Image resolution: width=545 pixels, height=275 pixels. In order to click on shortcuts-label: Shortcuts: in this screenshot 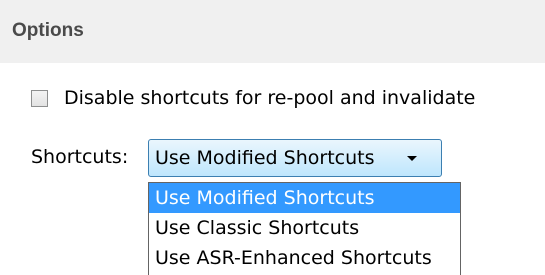, I will do `click(80, 157)`.